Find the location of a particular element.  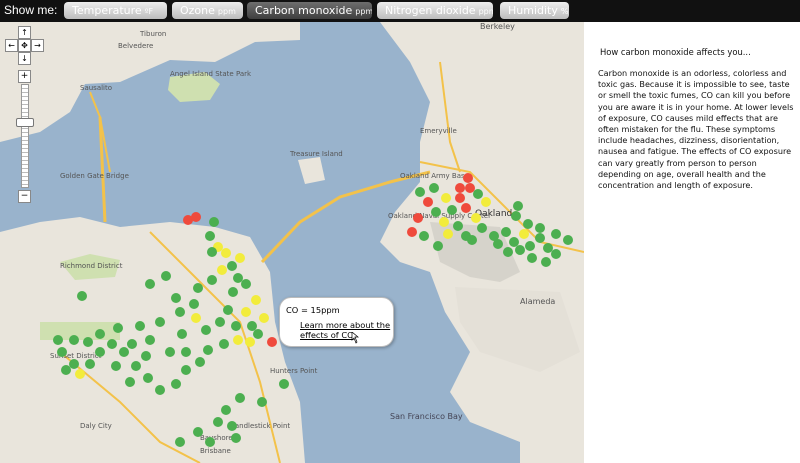

tab-nitrogen-dioxide: Nitrogen dioxide ppm is located at coordinates (435, 10).